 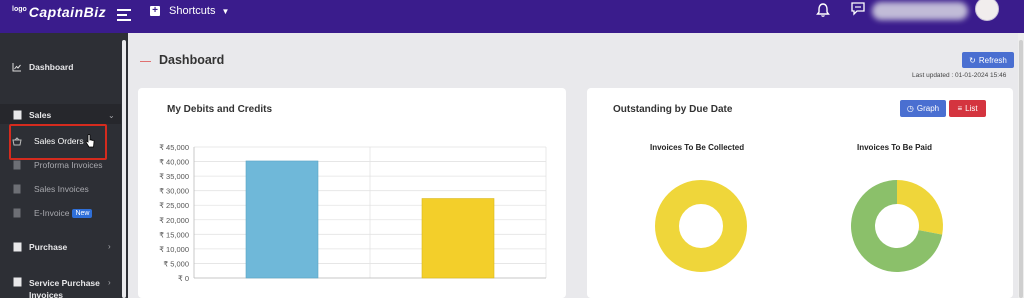 What do you see at coordinates (174, 191) in the screenshot?
I see `y-tick-label: ₹ 30,000` at bounding box center [174, 191].